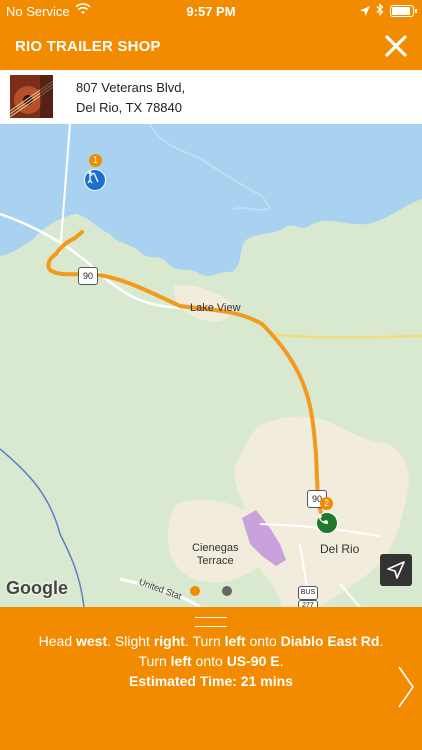 The width and height of the screenshot is (422, 750). Describe the element at coordinates (129, 107) in the screenshot. I see `address-line-2: Del Rio, TX 78840` at that location.